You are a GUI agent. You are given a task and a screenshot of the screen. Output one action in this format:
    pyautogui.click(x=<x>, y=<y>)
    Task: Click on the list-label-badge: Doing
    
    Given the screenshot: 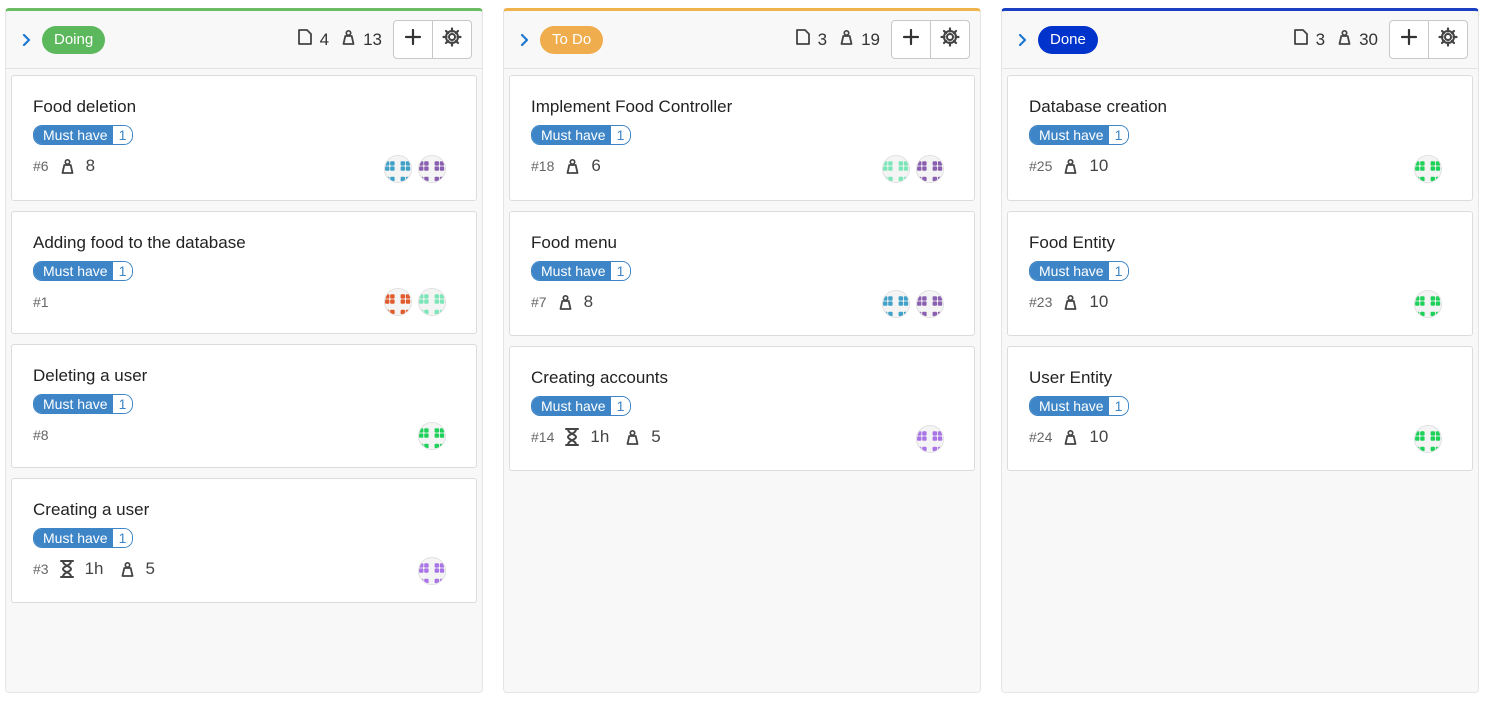 What is the action you would take?
    pyautogui.click(x=74, y=39)
    